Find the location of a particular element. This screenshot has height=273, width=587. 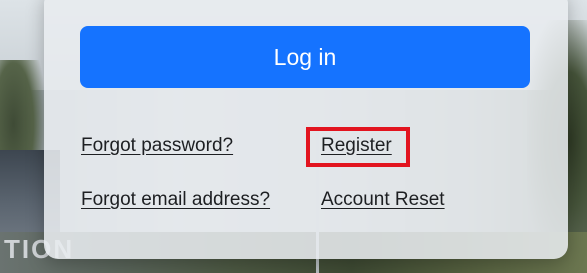

forgot-email-link: Forgot email address? is located at coordinates (175, 200).